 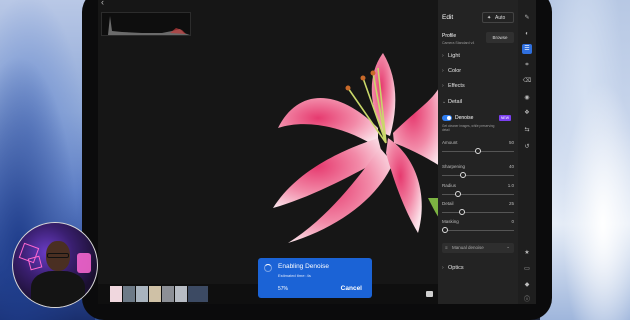 I want to click on brush-icon: ✎, so click(x=527, y=18).